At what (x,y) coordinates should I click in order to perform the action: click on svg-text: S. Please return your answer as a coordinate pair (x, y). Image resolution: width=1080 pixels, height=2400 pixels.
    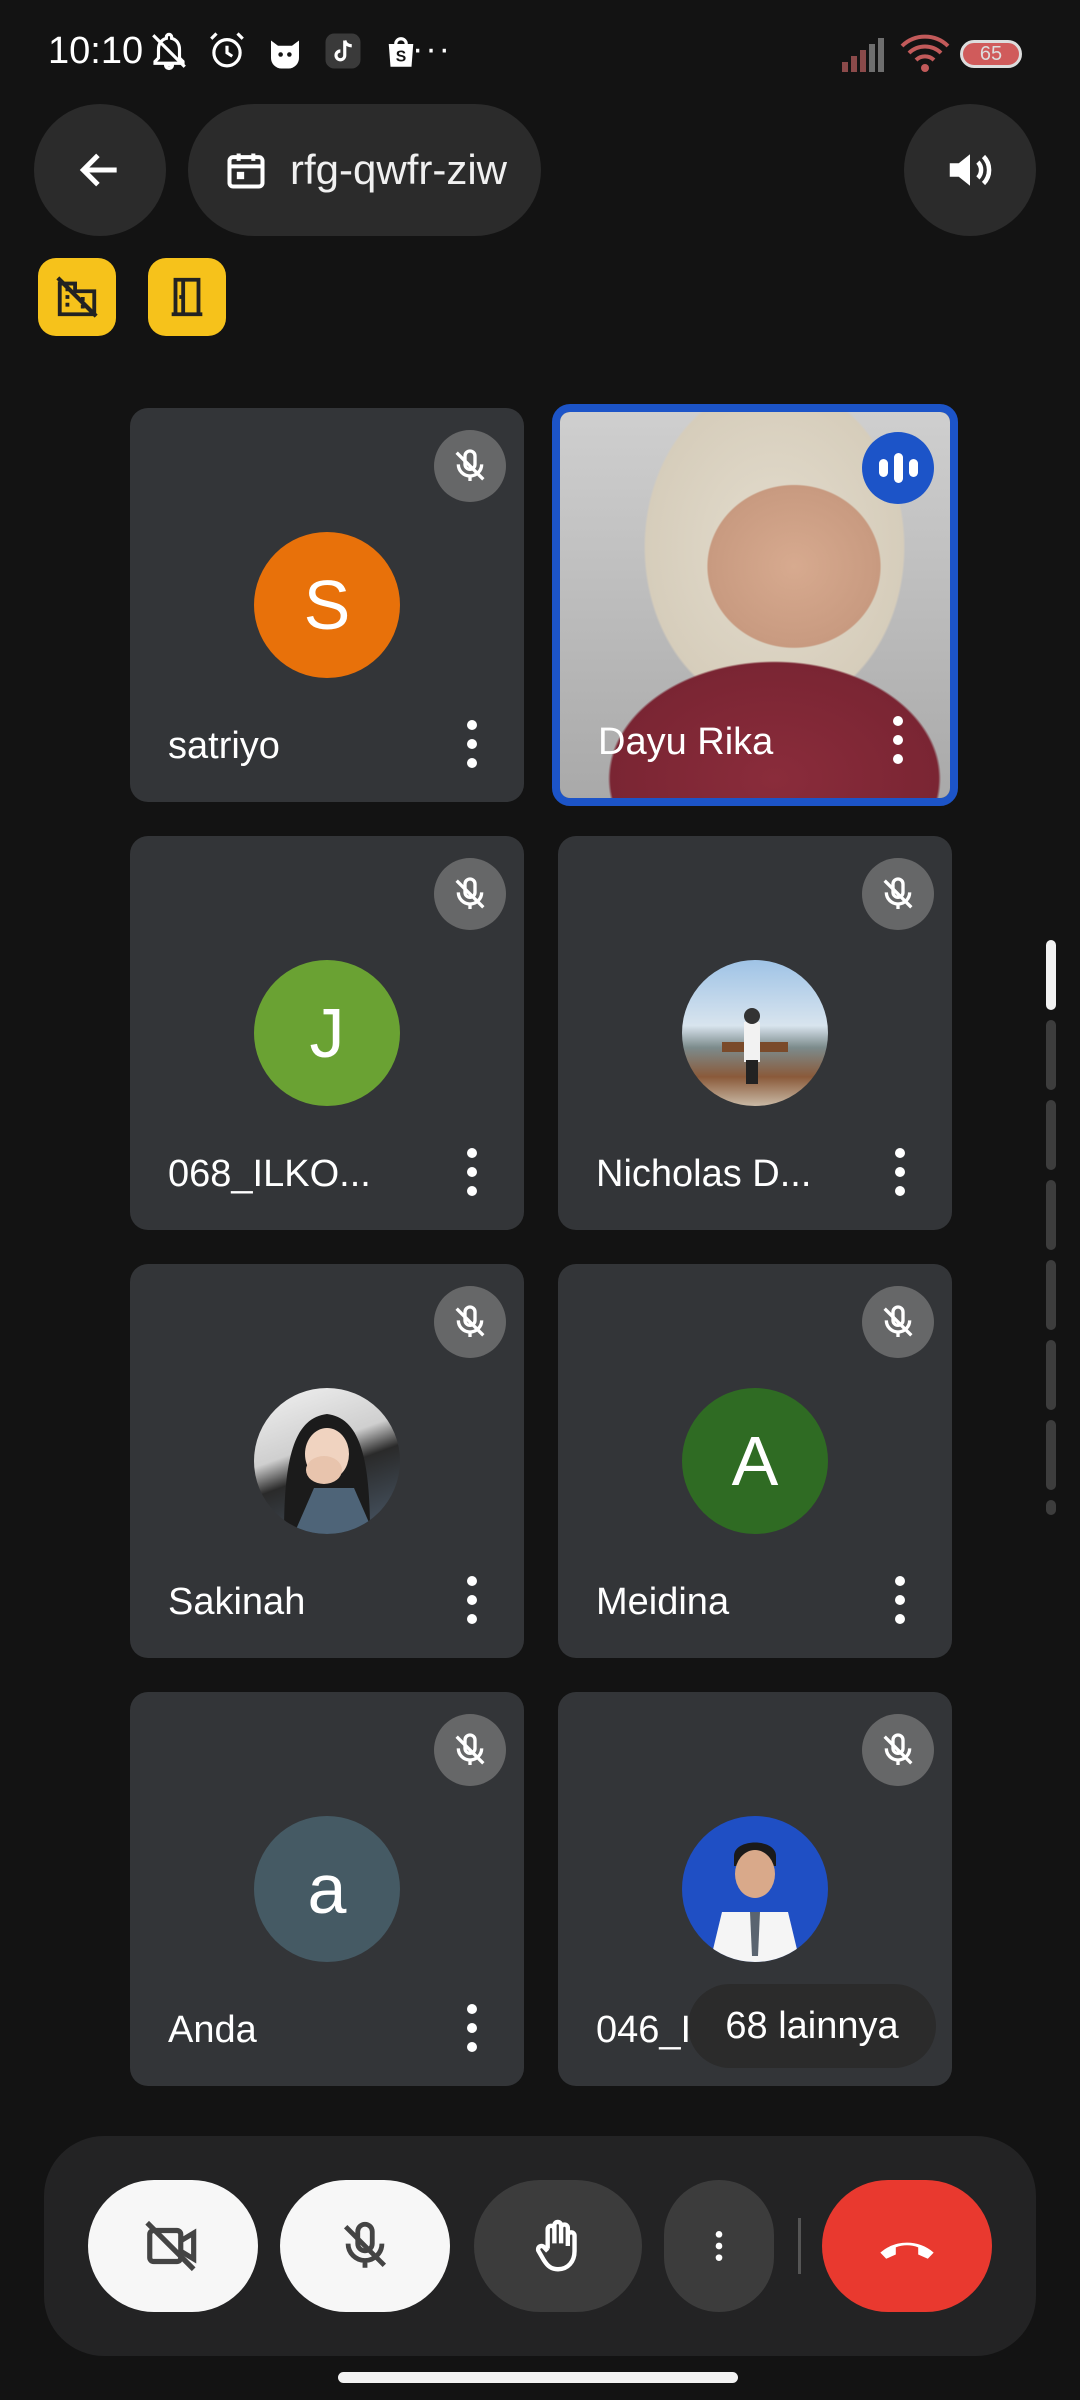
    Looking at the image, I should click on (401, 57).